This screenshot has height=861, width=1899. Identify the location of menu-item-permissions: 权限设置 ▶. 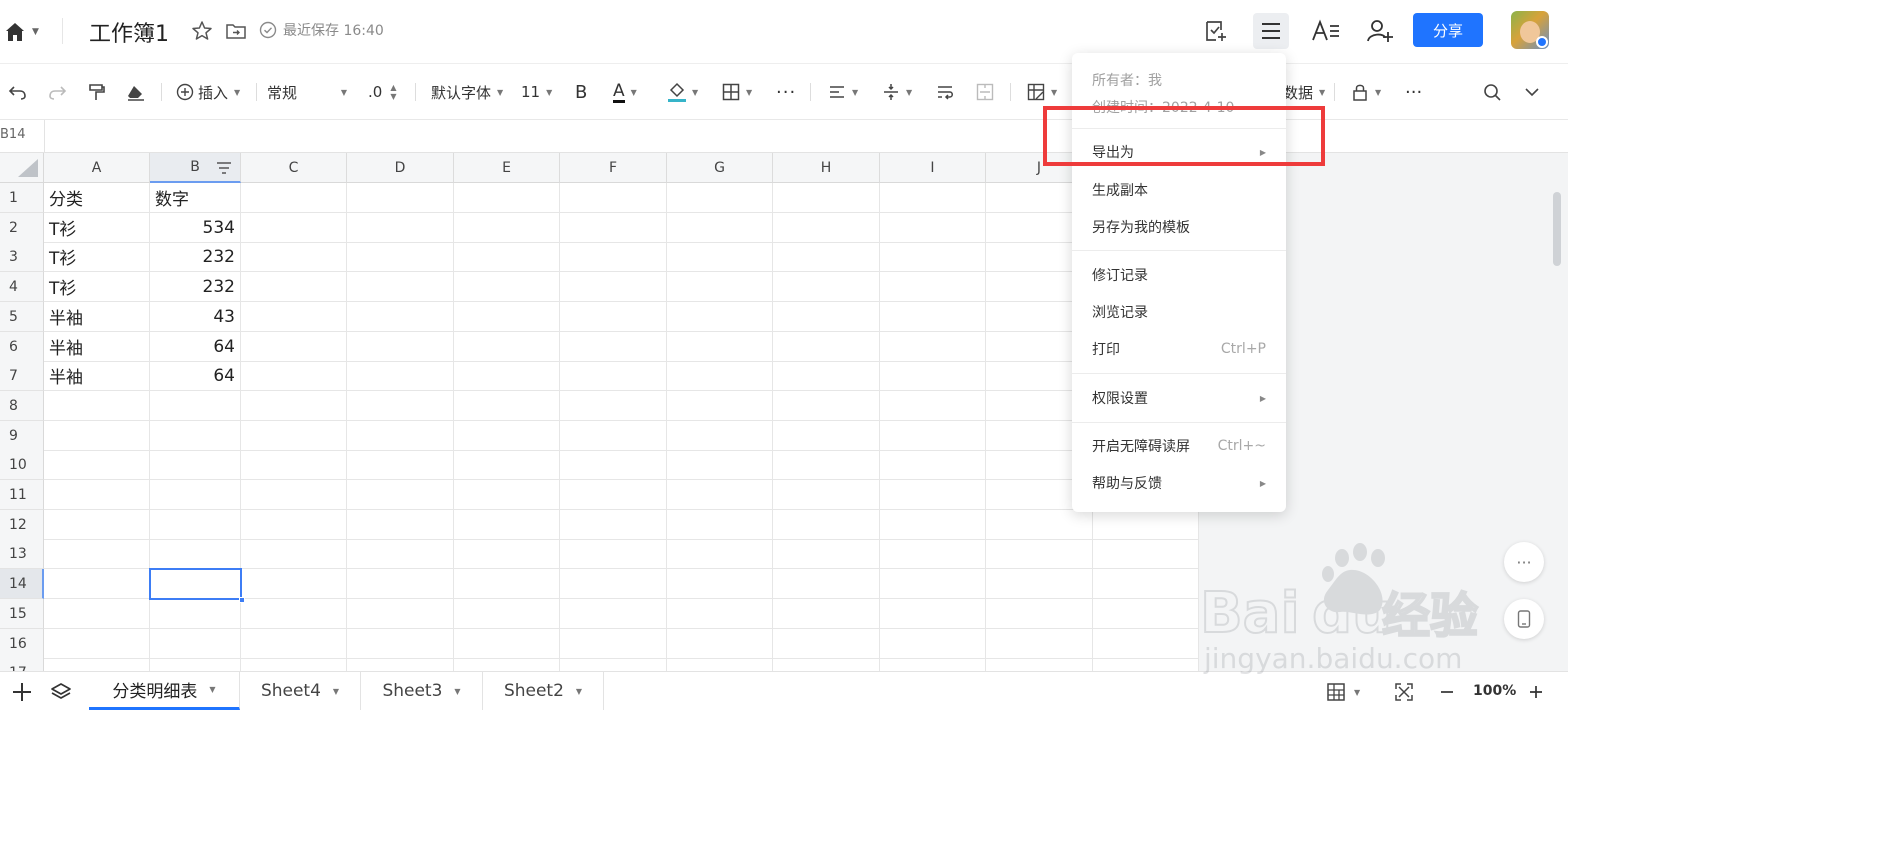
(1179, 398).